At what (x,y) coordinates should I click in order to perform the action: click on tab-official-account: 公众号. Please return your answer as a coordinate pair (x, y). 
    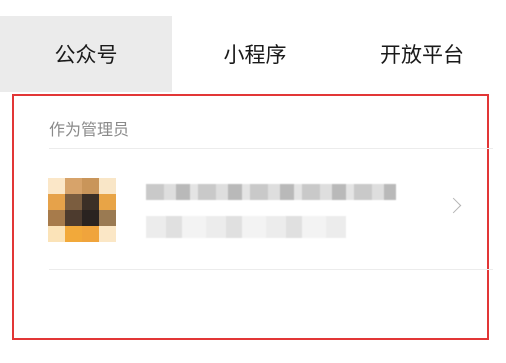
    Looking at the image, I should click on (86, 54).